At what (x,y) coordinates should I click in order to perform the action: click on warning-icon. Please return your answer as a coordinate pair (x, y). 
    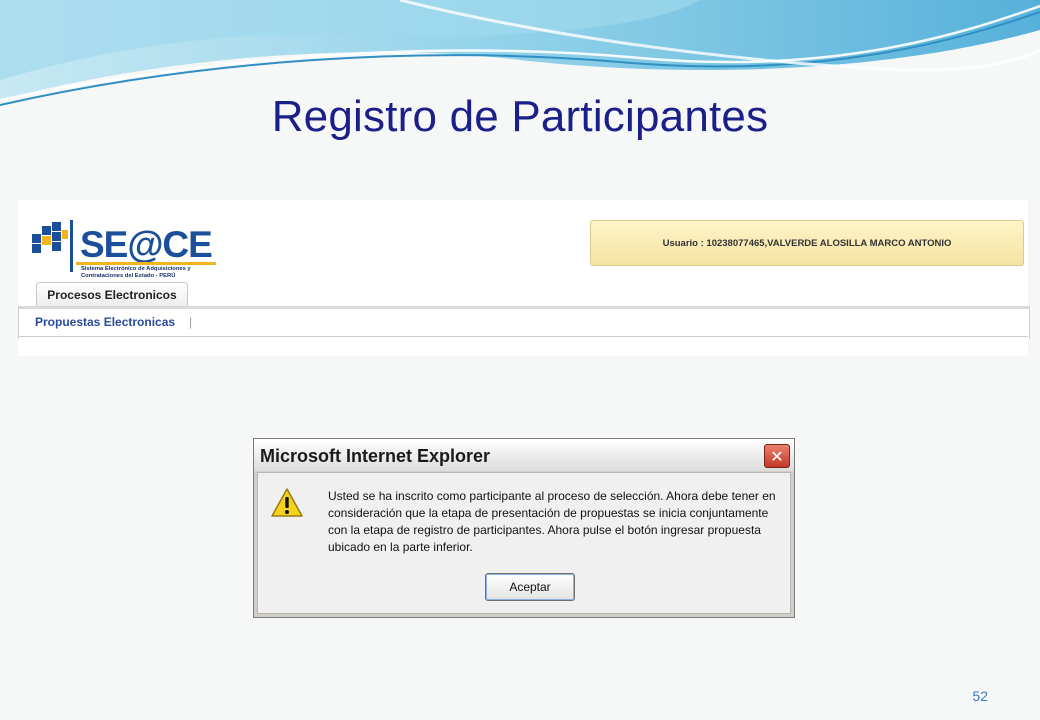
    Looking at the image, I should click on (287, 502).